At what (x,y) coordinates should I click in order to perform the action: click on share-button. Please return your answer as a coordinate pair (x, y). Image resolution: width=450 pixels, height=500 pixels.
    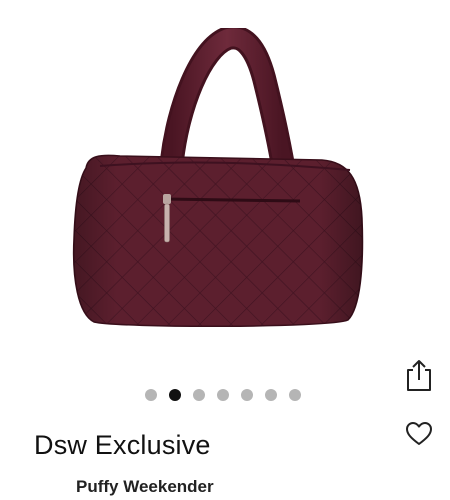
    Looking at the image, I should click on (419, 375).